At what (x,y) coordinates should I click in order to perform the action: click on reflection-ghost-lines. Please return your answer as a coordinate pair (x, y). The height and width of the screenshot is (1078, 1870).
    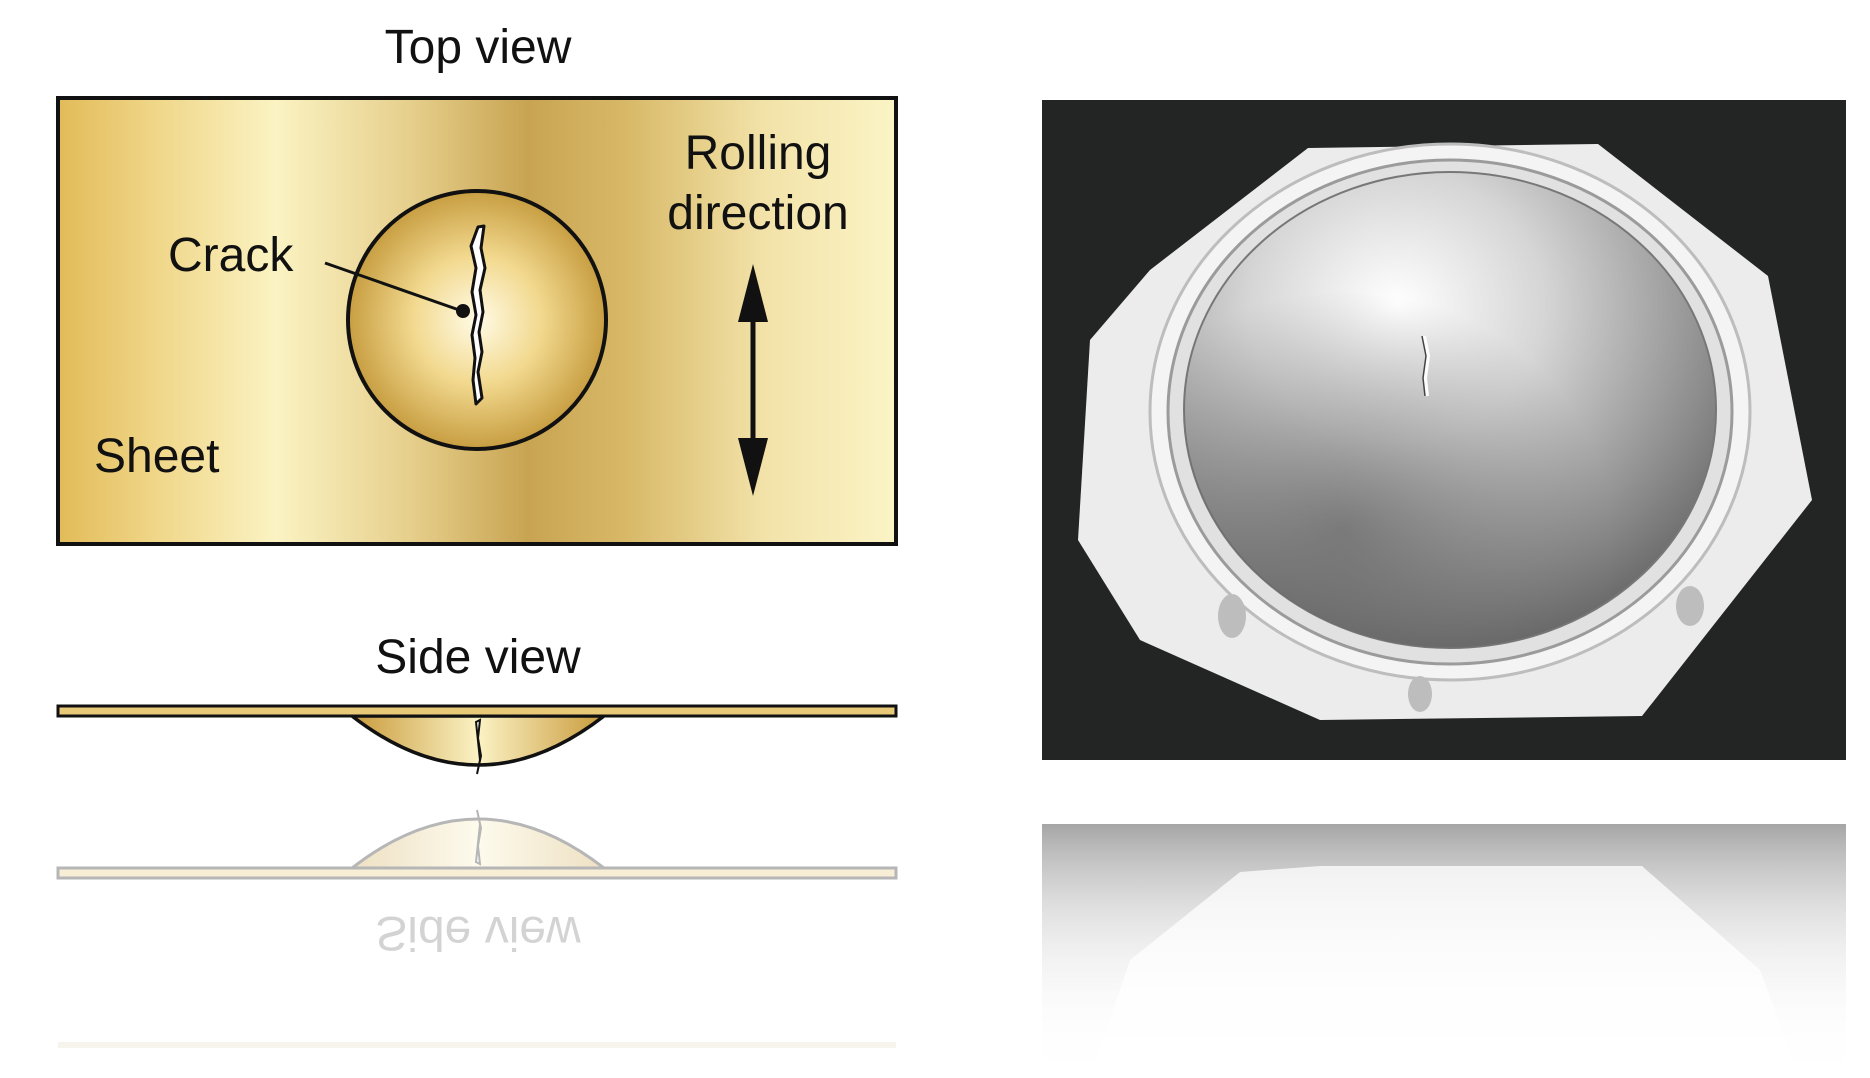
    Looking at the image, I should click on (477, 1045).